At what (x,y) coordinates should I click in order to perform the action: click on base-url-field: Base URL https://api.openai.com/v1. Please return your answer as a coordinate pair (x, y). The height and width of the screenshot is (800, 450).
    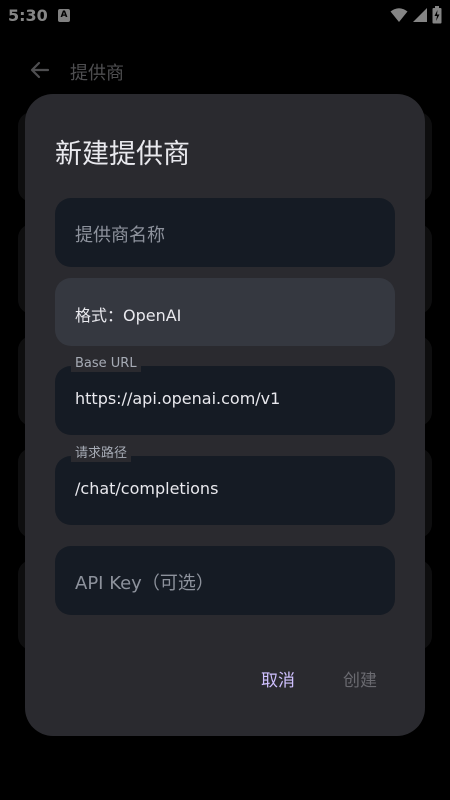
    Looking at the image, I should click on (225, 395).